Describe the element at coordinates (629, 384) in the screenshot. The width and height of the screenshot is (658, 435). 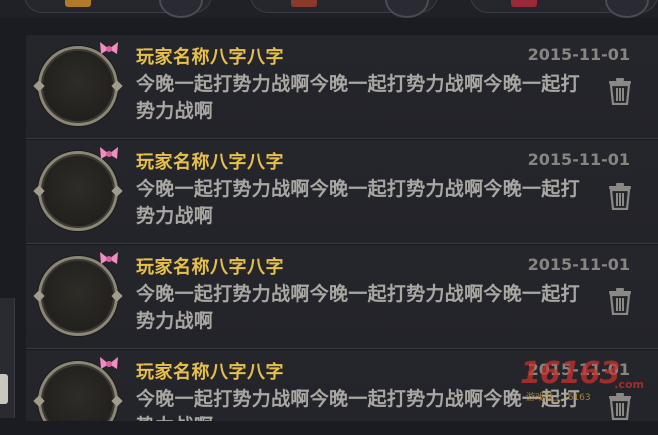
I see `watermark-suffix: .com` at that location.